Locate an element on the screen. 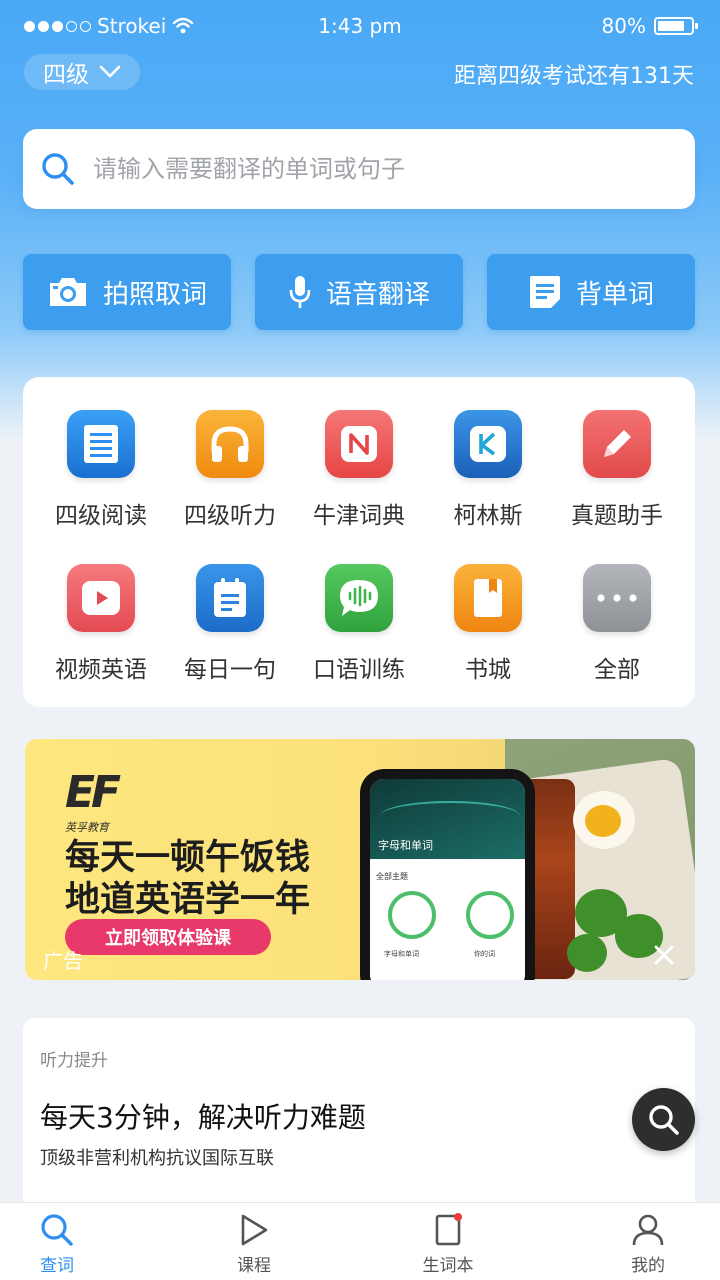 The height and width of the screenshot is (1280, 720). feature-label: 每日一句 is located at coordinates (230, 670).